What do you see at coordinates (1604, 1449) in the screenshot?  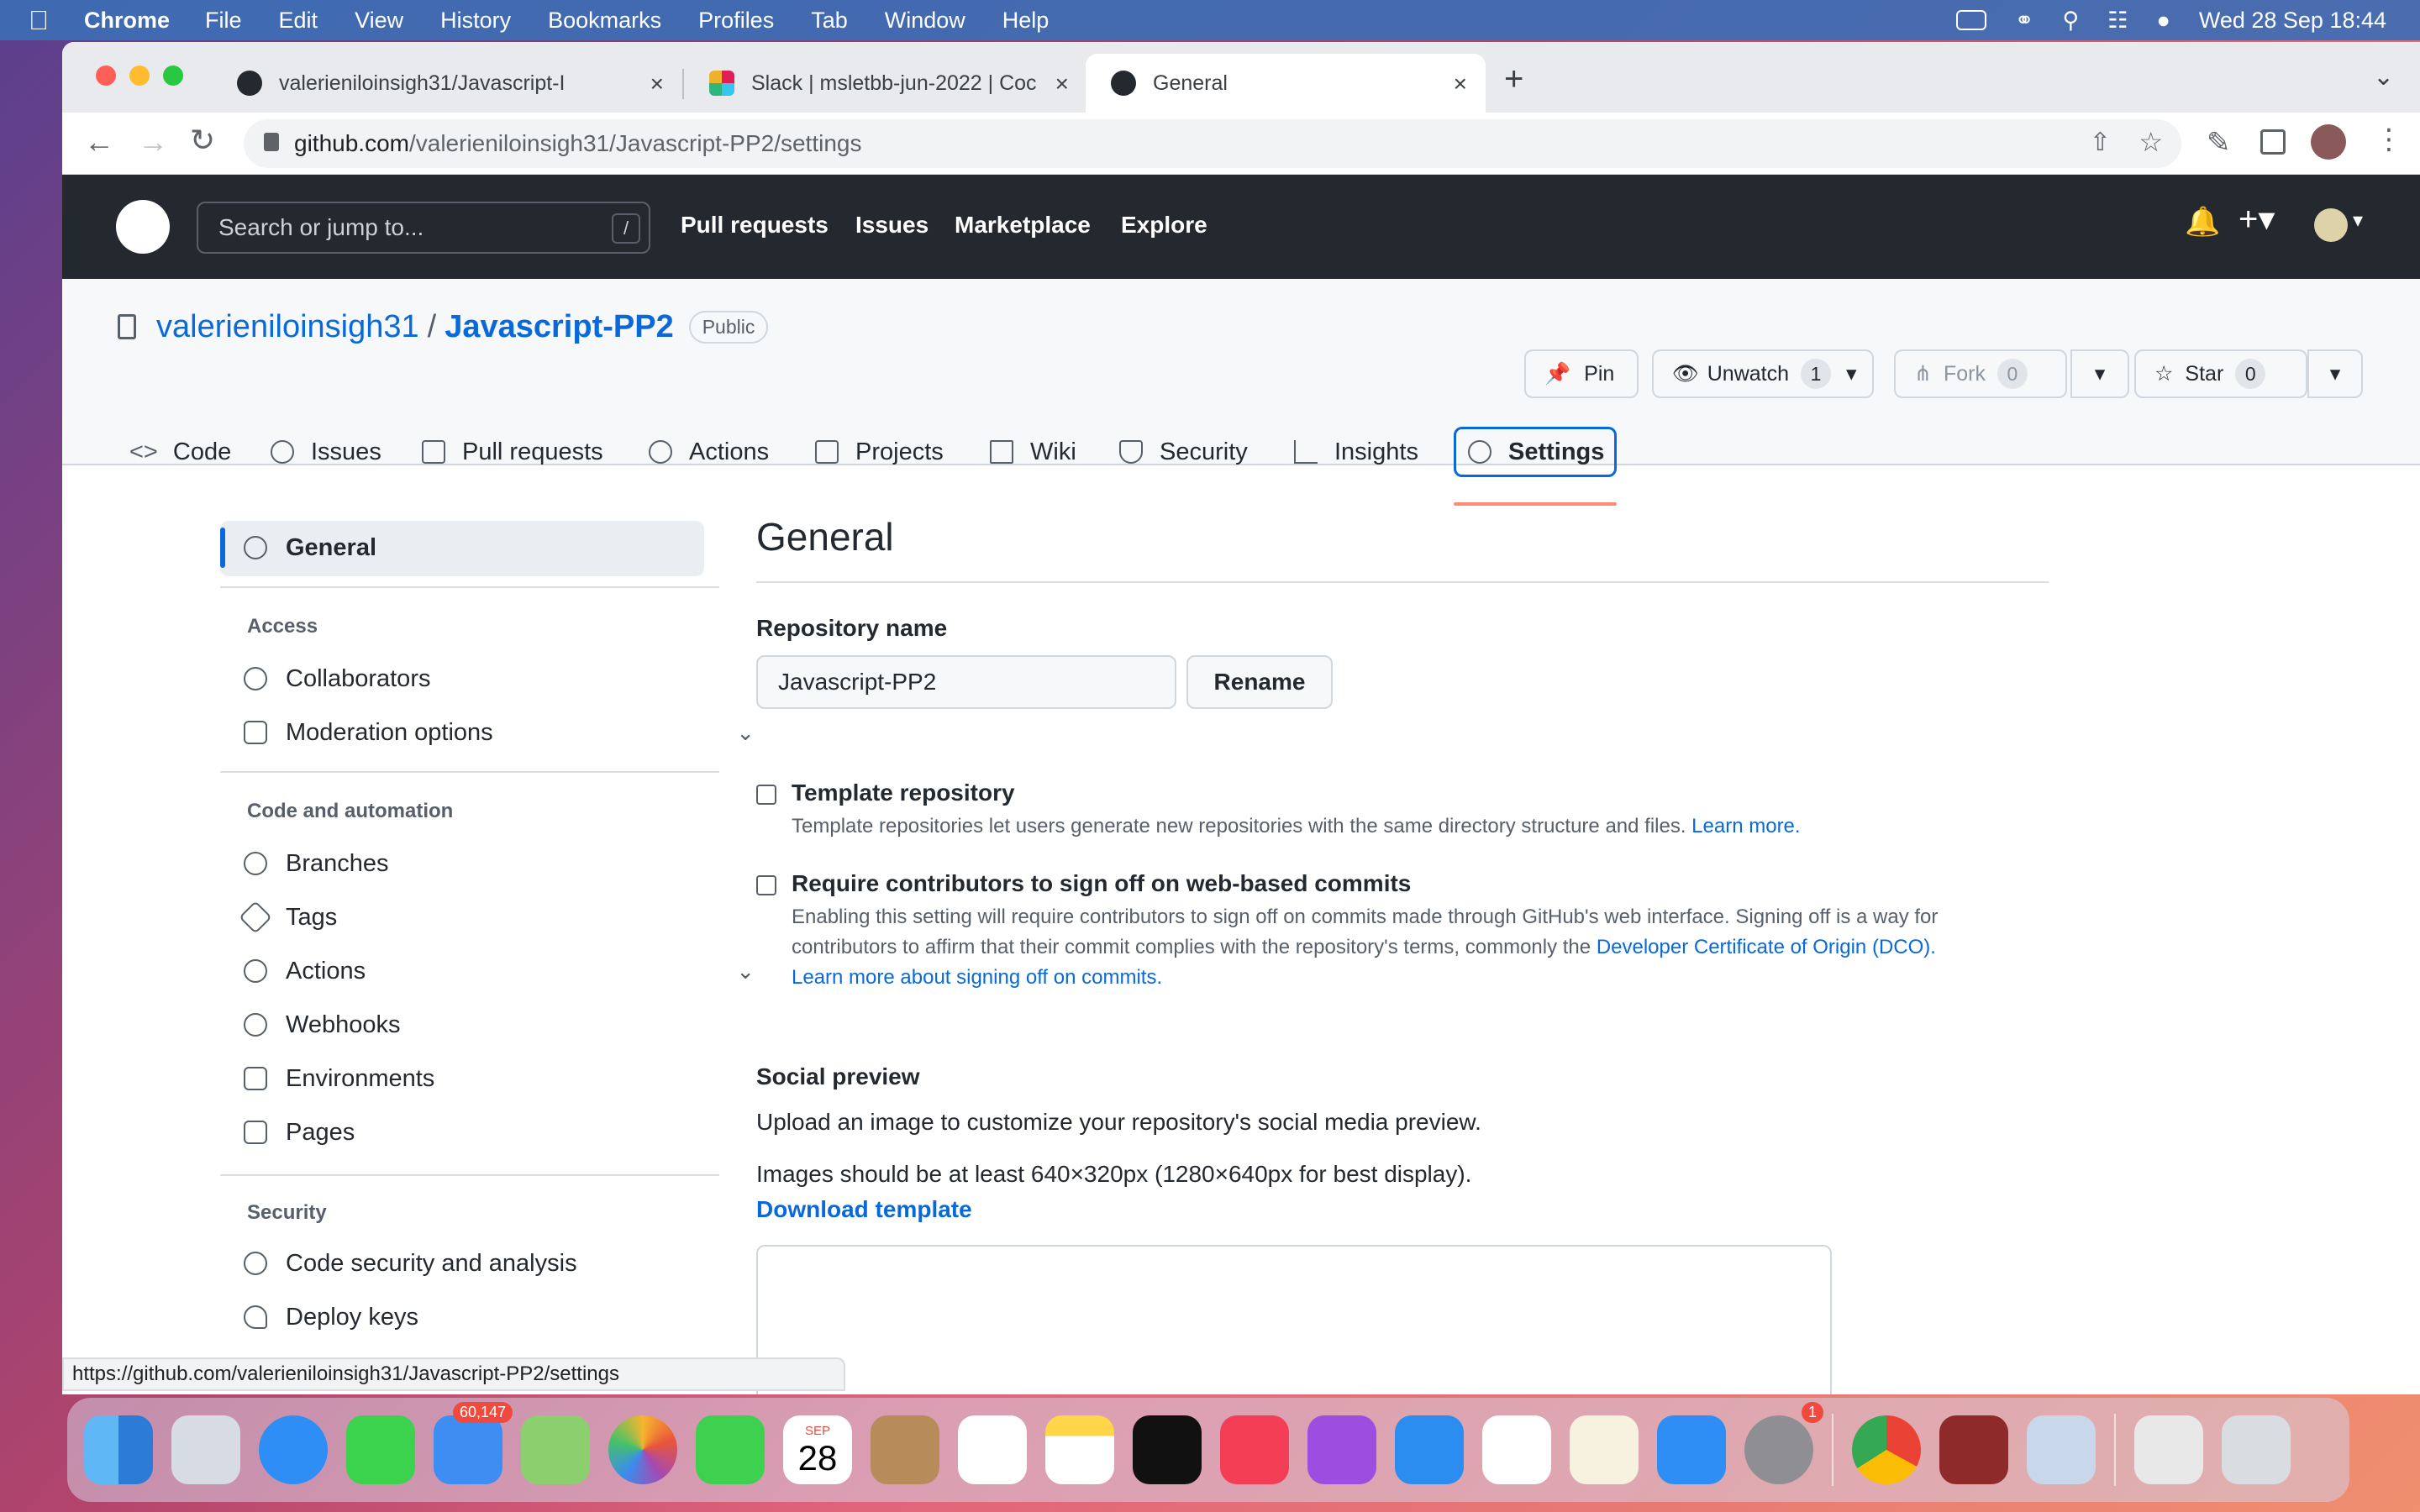 I see `pages-icon` at bounding box center [1604, 1449].